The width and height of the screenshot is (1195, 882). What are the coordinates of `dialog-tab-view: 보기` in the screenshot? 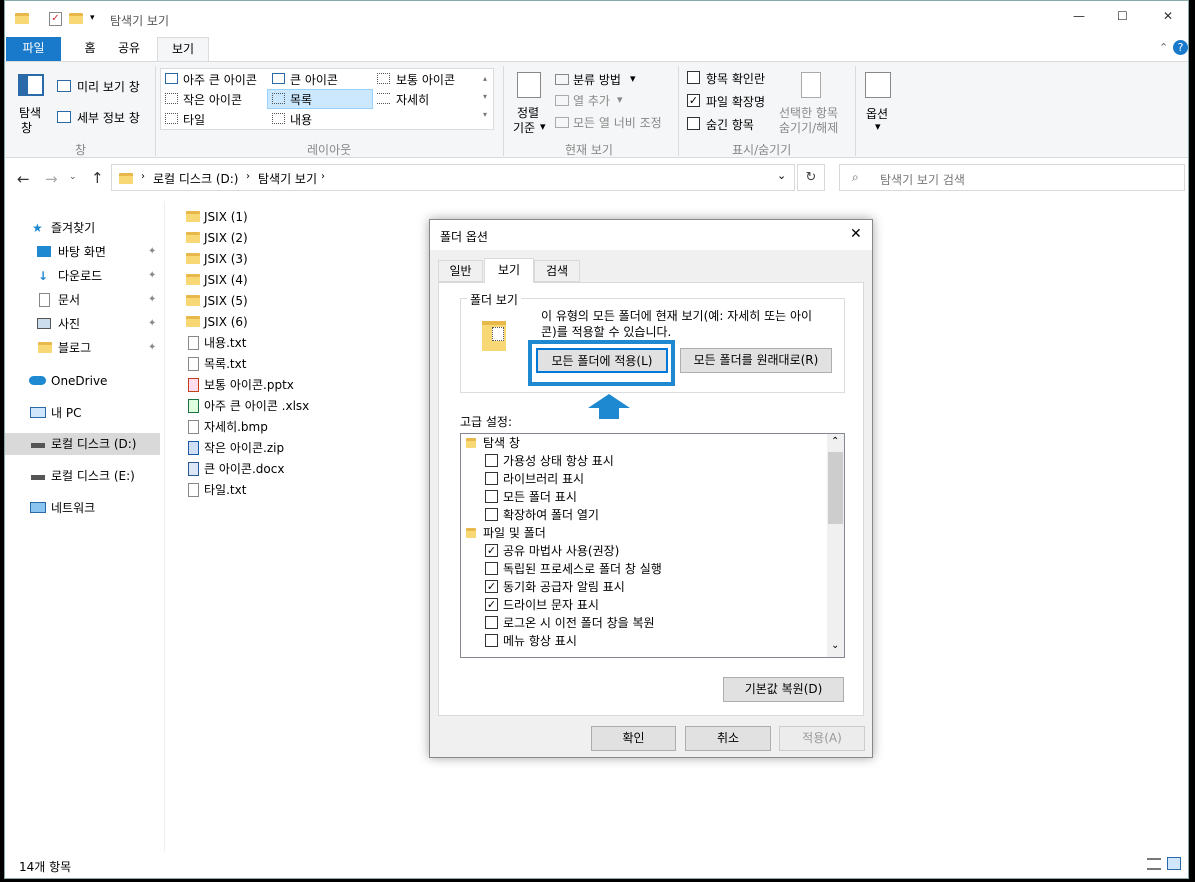 It's located at (509, 270).